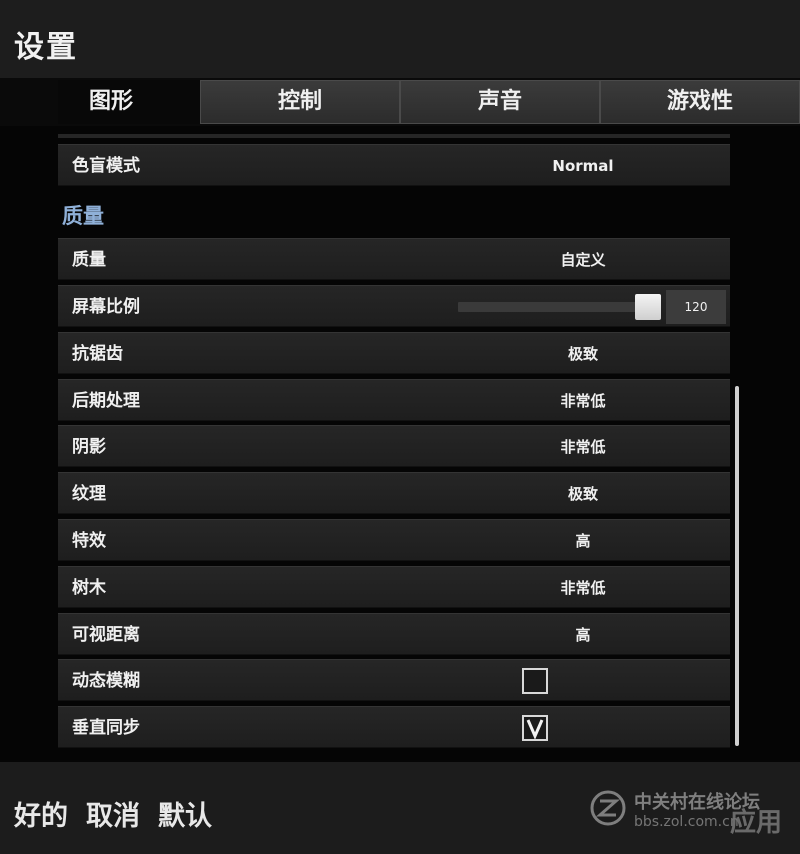 The height and width of the screenshot is (854, 800). I want to click on watermark-text: 中关村在线论坛, so click(697, 802).